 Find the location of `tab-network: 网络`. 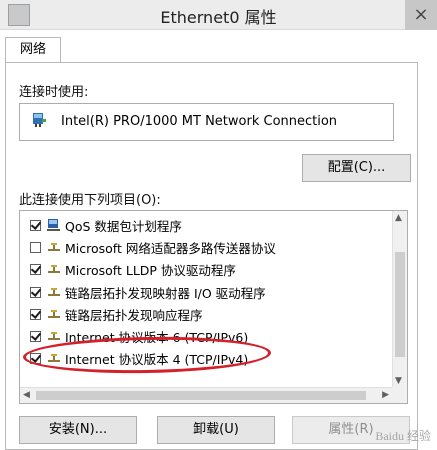

tab-network: 网络 is located at coordinates (33, 50).